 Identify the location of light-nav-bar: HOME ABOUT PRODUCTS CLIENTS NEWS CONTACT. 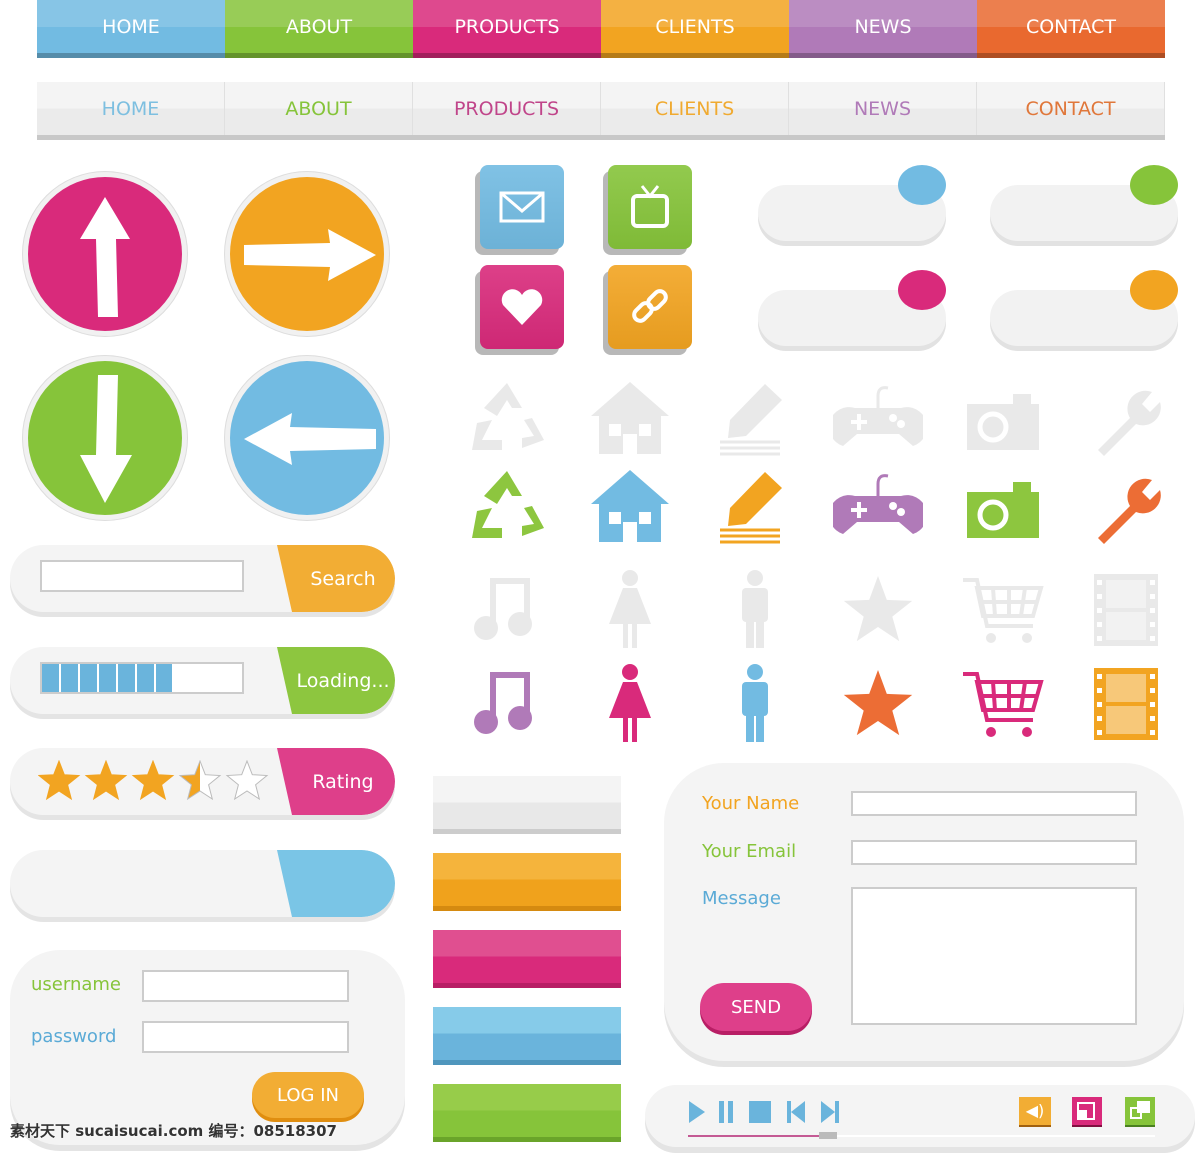
(601, 111).